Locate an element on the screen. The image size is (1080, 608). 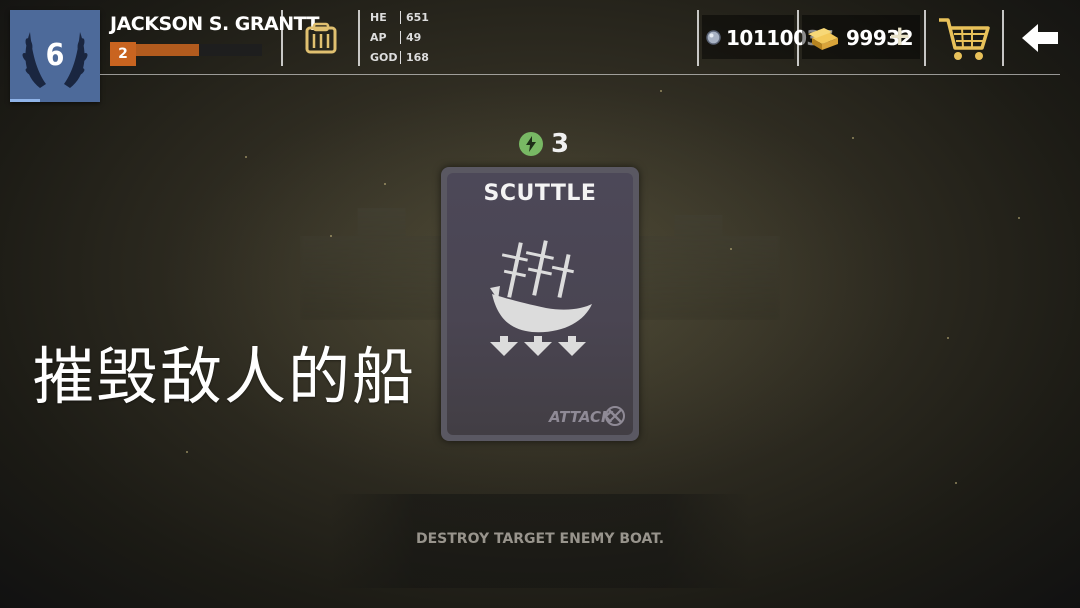
attack-swords-icon is located at coordinates (615, 416).